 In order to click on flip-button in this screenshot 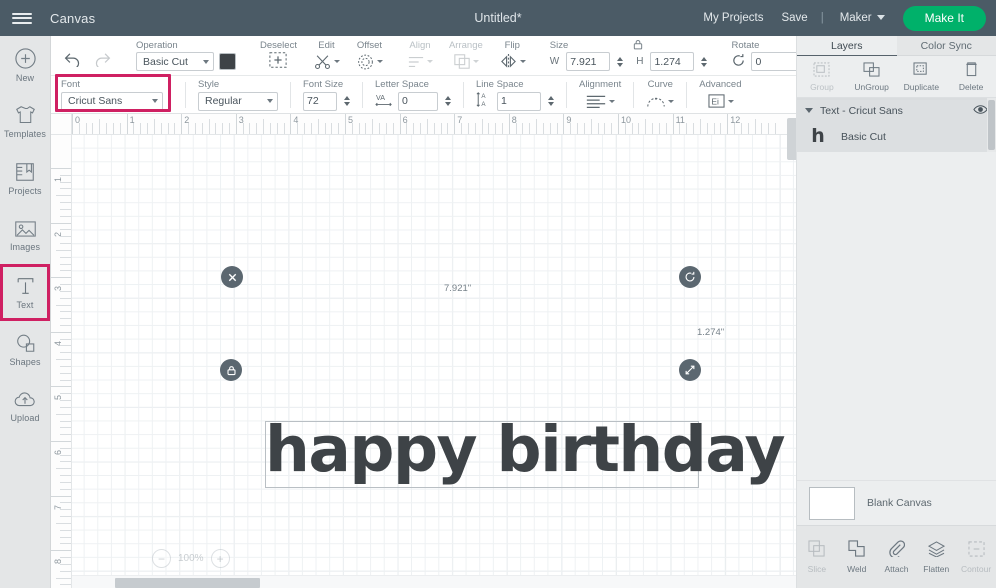, I will do `click(512, 61)`.